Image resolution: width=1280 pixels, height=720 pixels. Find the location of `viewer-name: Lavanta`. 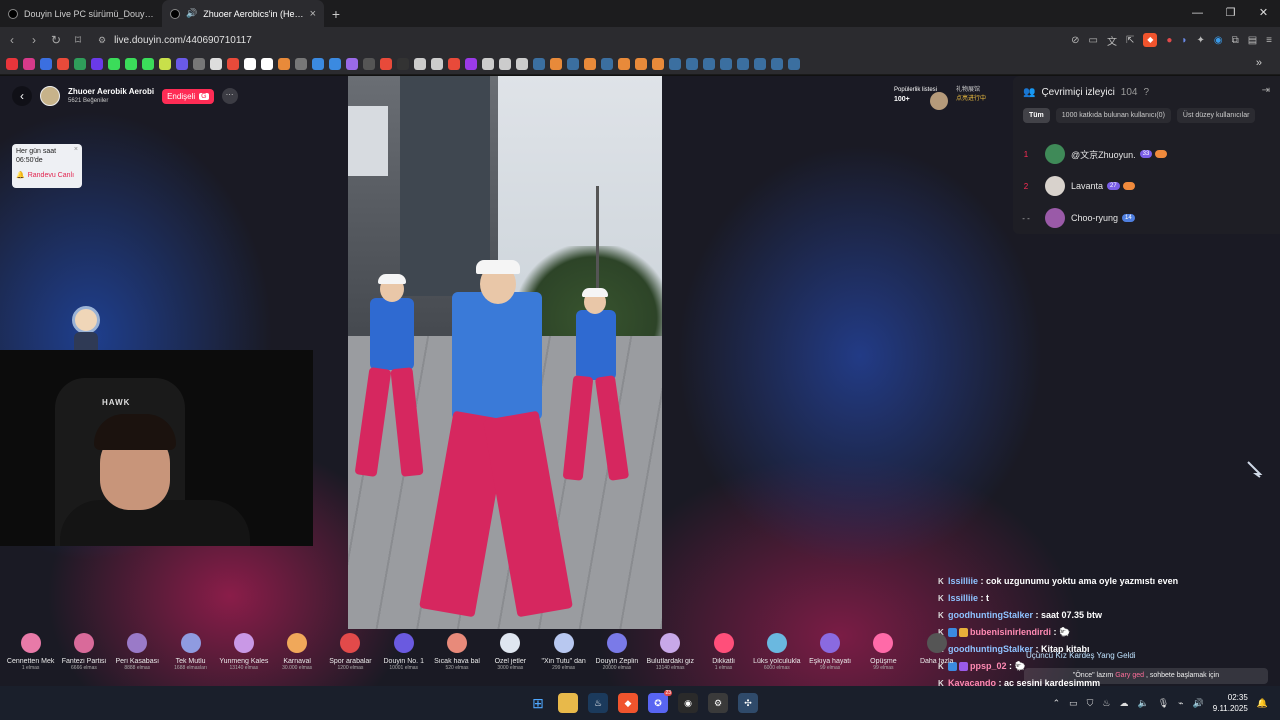

viewer-name: Lavanta is located at coordinates (1087, 186).